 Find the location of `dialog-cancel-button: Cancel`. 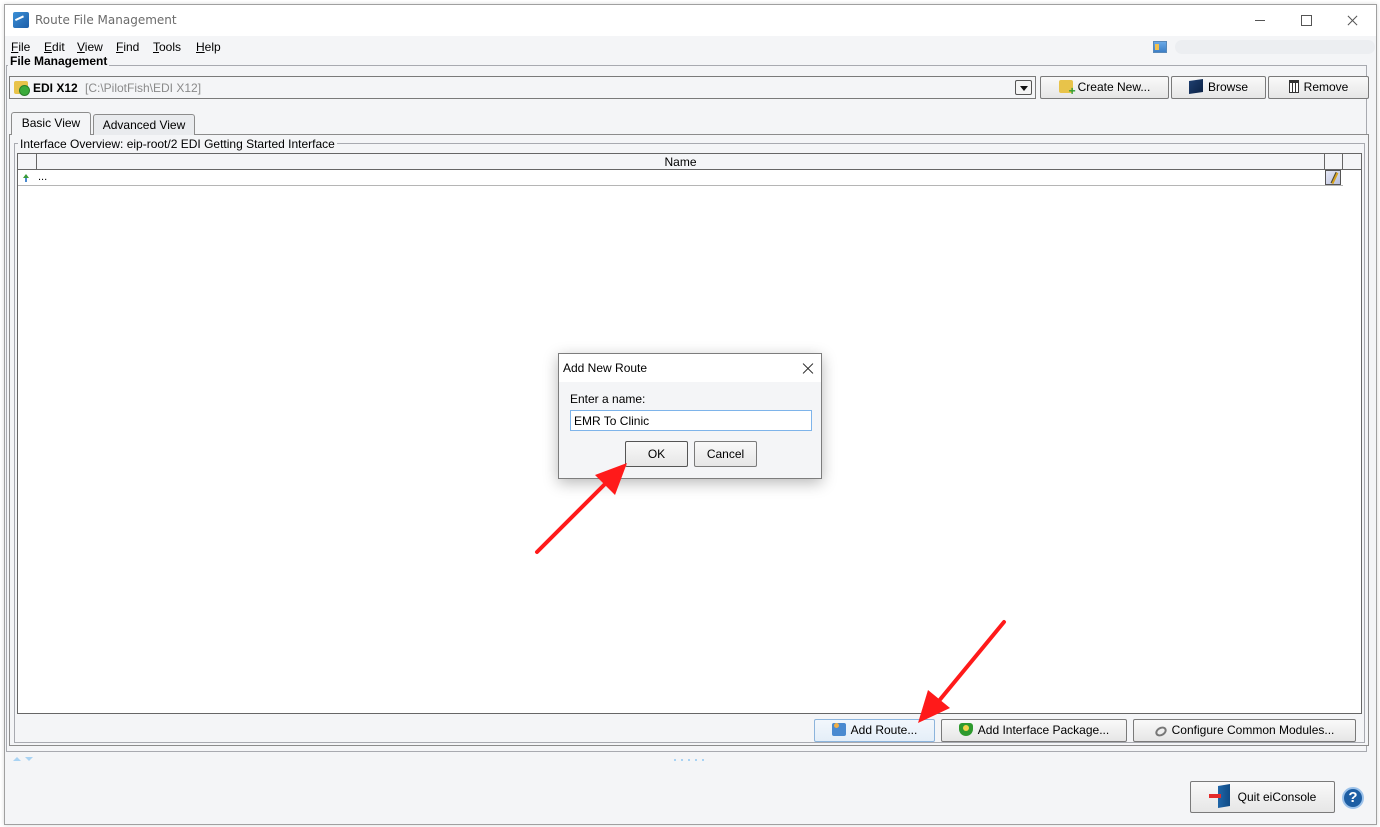

dialog-cancel-button: Cancel is located at coordinates (725, 454).